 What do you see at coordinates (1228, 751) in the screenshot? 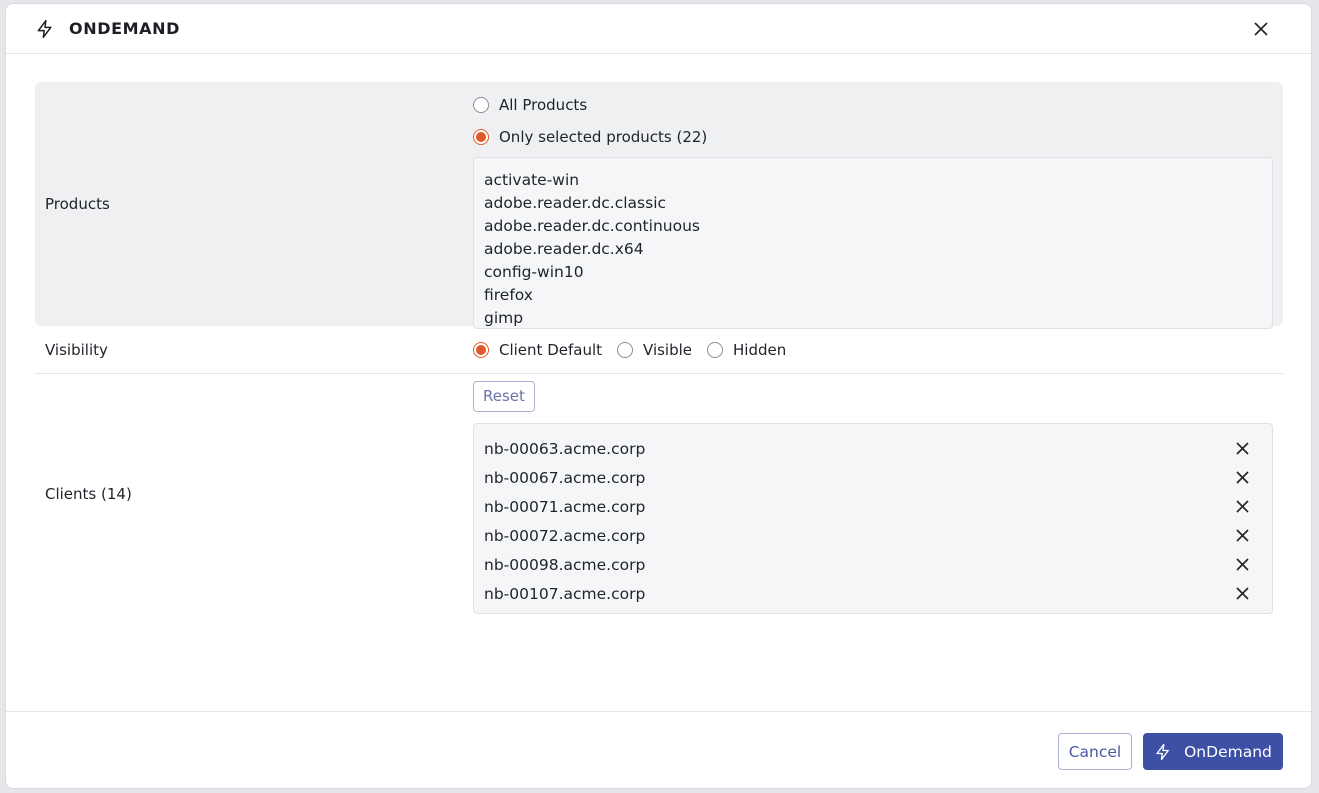
I see `ondemand-button-label: OnDemand` at bounding box center [1228, 751].